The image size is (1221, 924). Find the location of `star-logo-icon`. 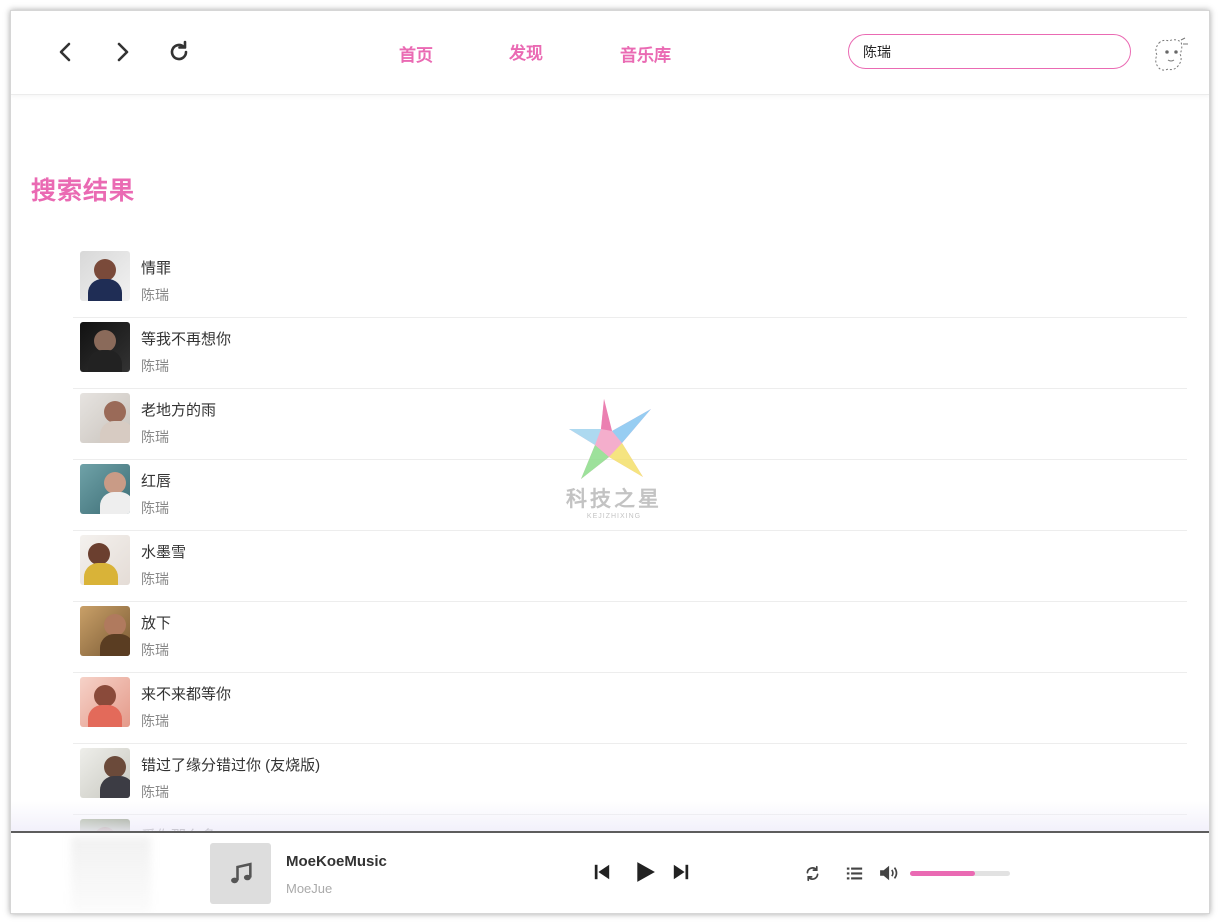

star-logo-icon is located at coordinates (610, 439).